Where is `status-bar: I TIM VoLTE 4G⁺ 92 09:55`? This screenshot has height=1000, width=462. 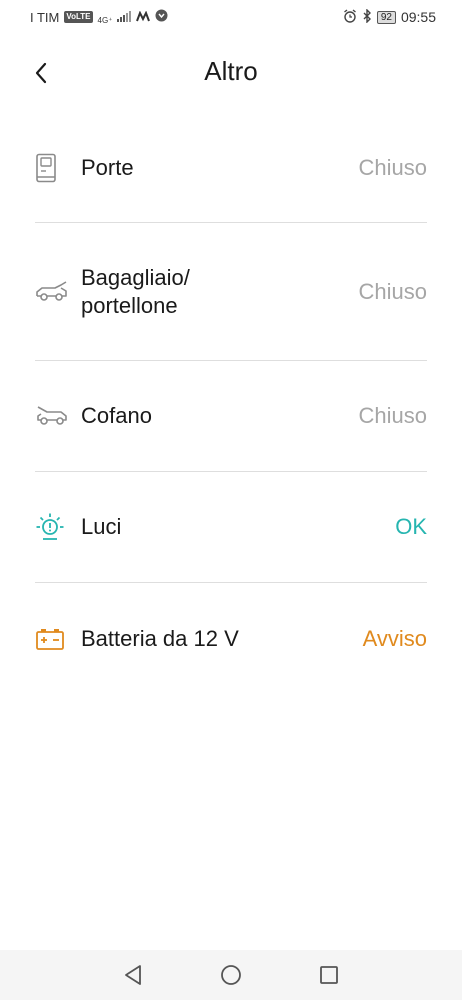
status-bar: I TIM VoLTE 4G⁺ 92 09:55 is located at coordinates (231, 17).